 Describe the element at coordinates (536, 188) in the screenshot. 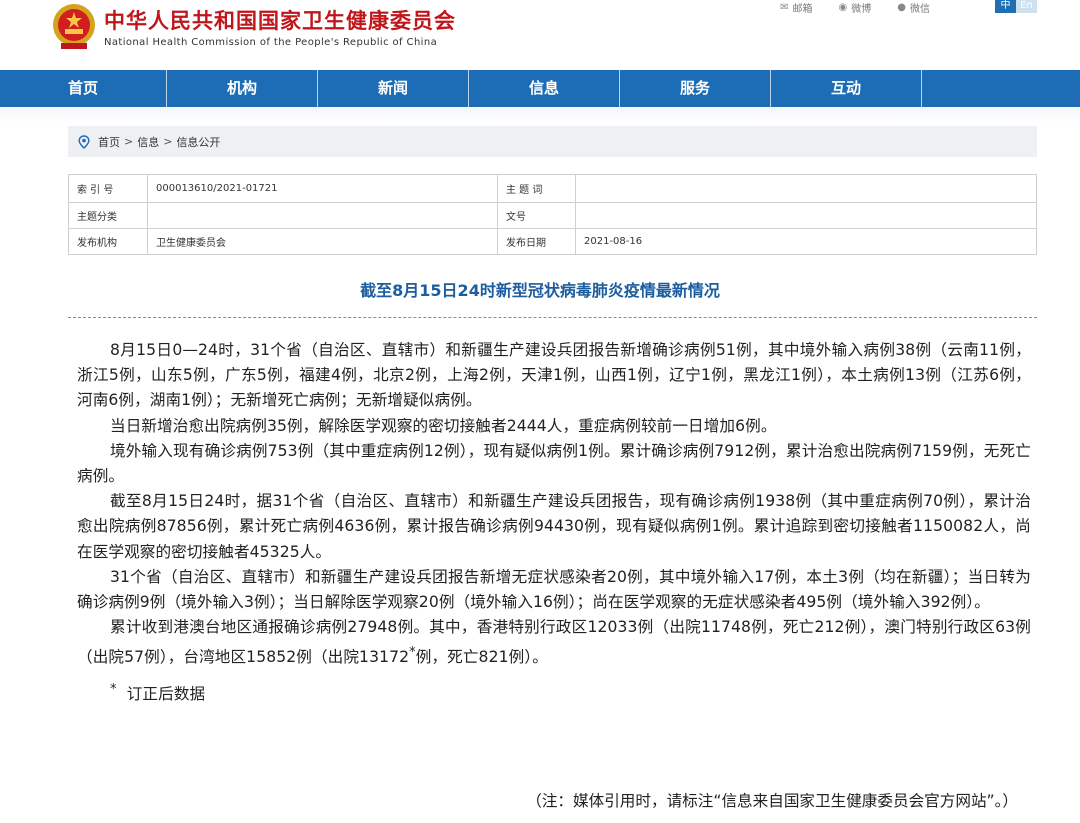

I see `subject-word-label: 主 题 词` at that location.